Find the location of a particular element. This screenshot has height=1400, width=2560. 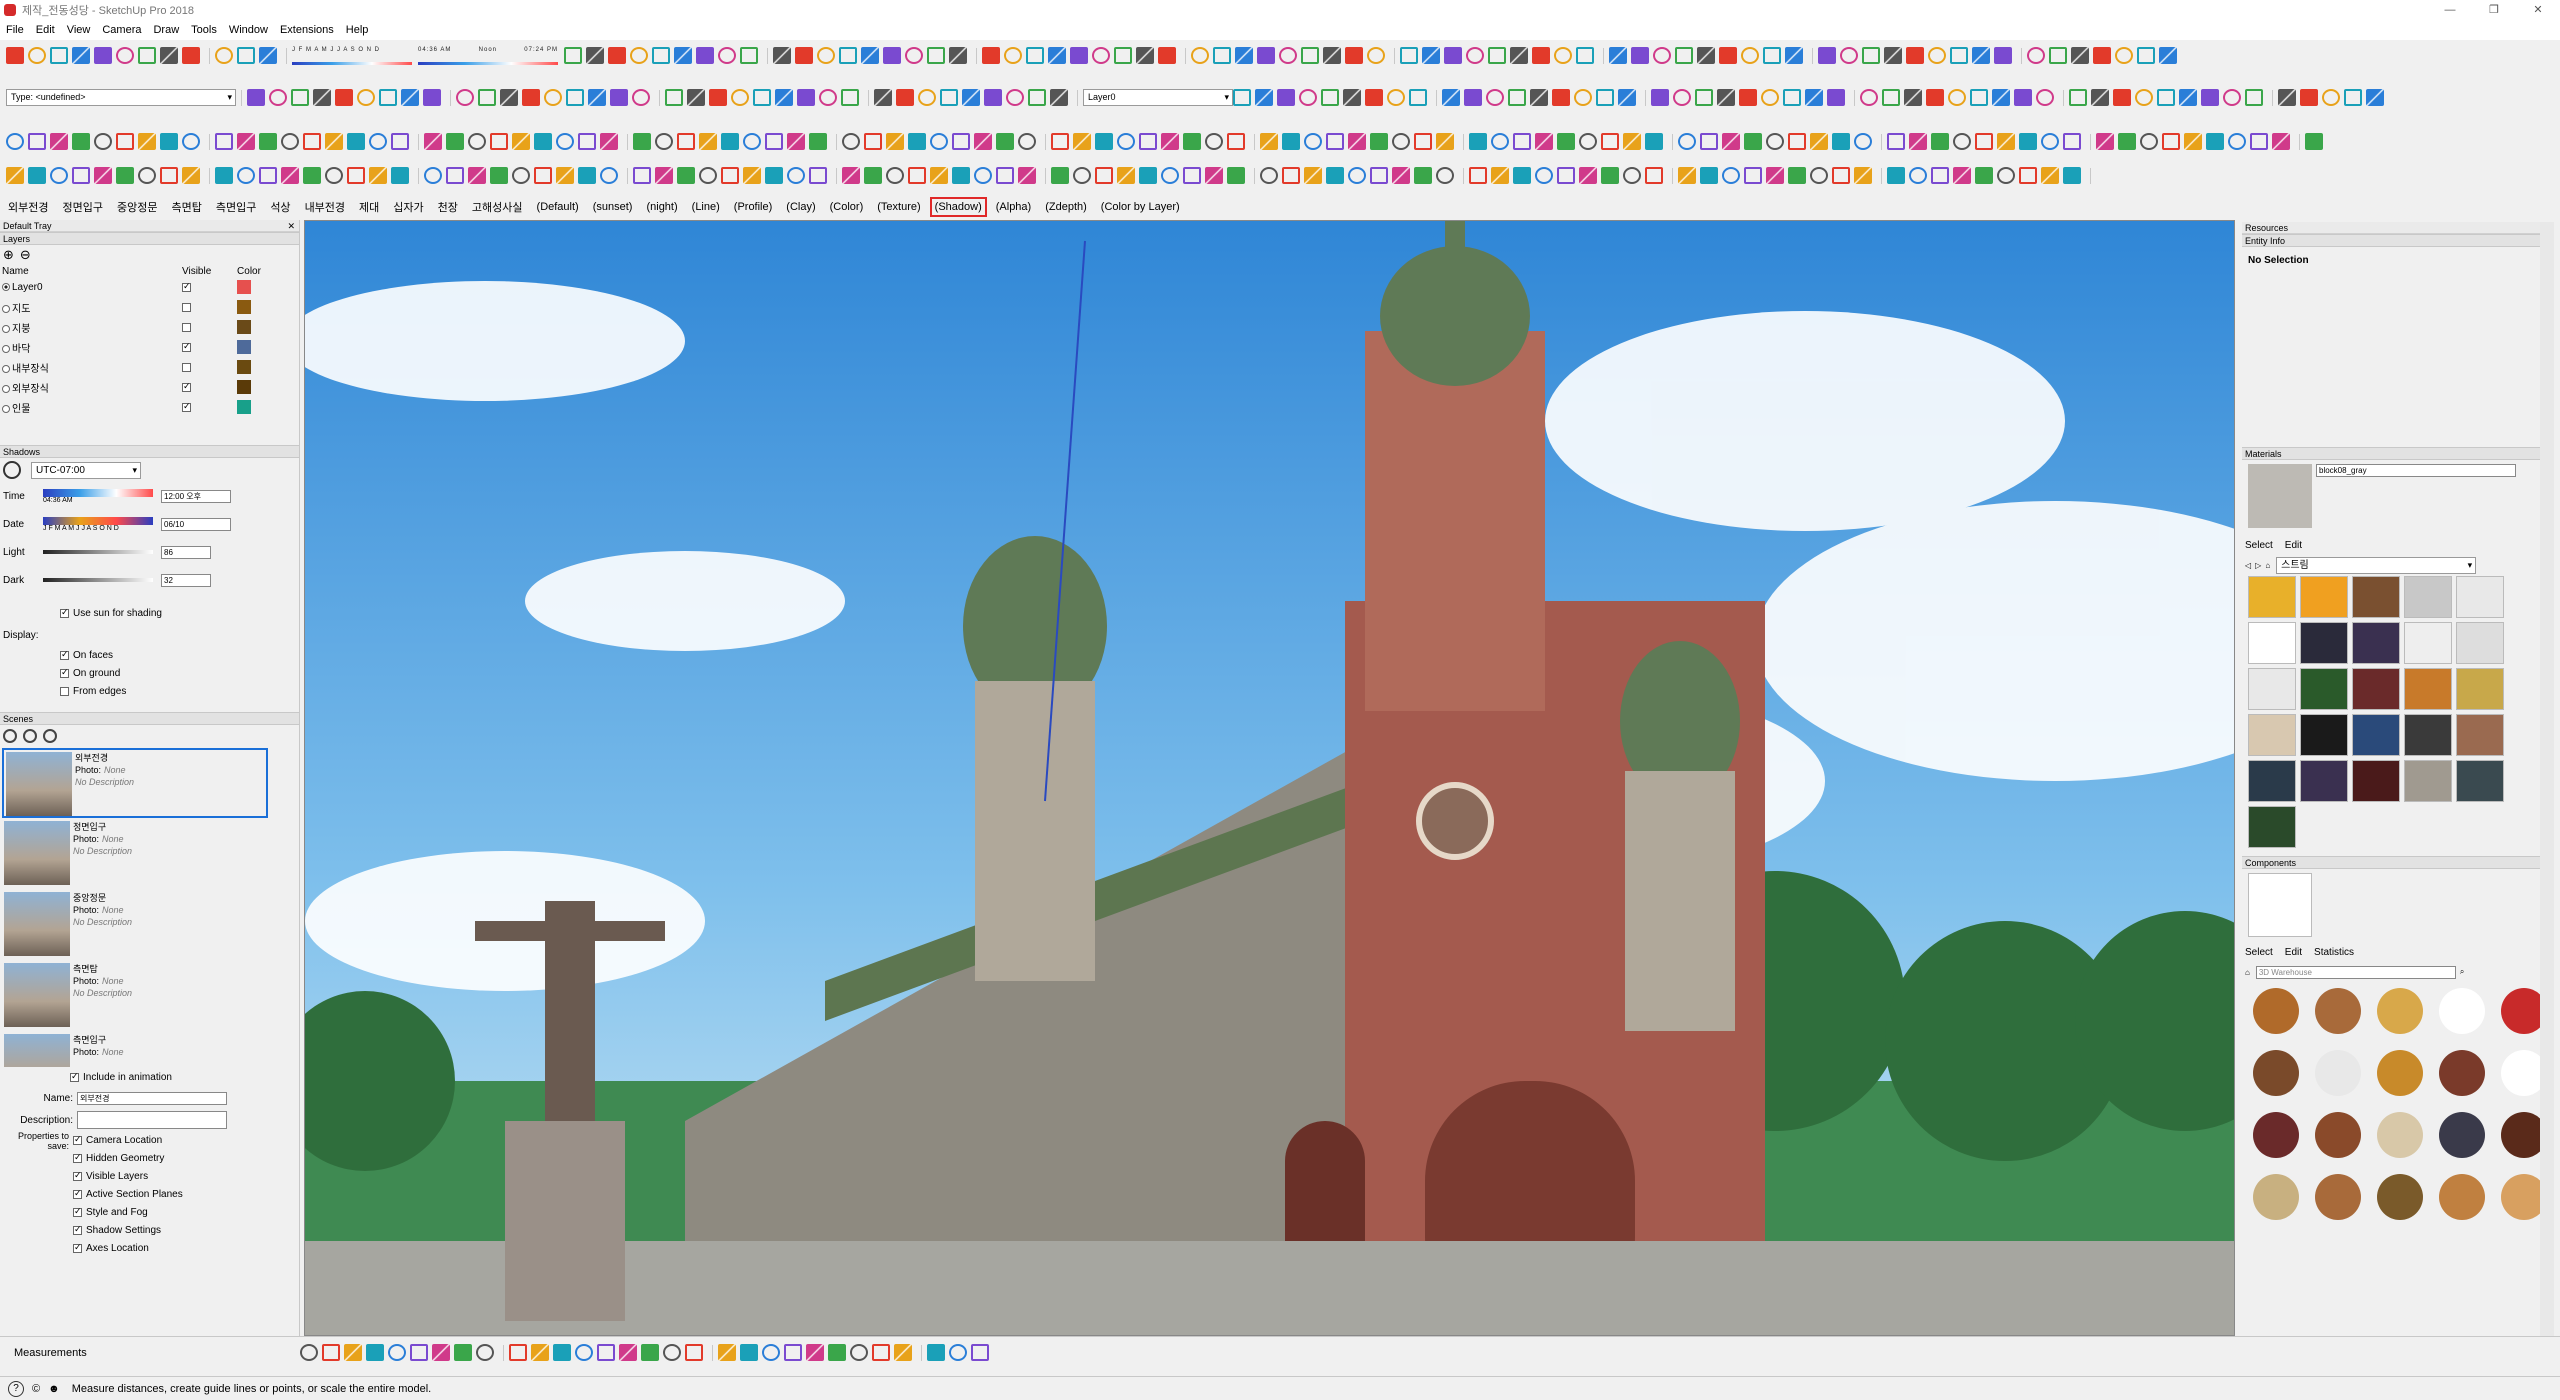

edit-tool-54-icon is located at coordinates (1236, 141).